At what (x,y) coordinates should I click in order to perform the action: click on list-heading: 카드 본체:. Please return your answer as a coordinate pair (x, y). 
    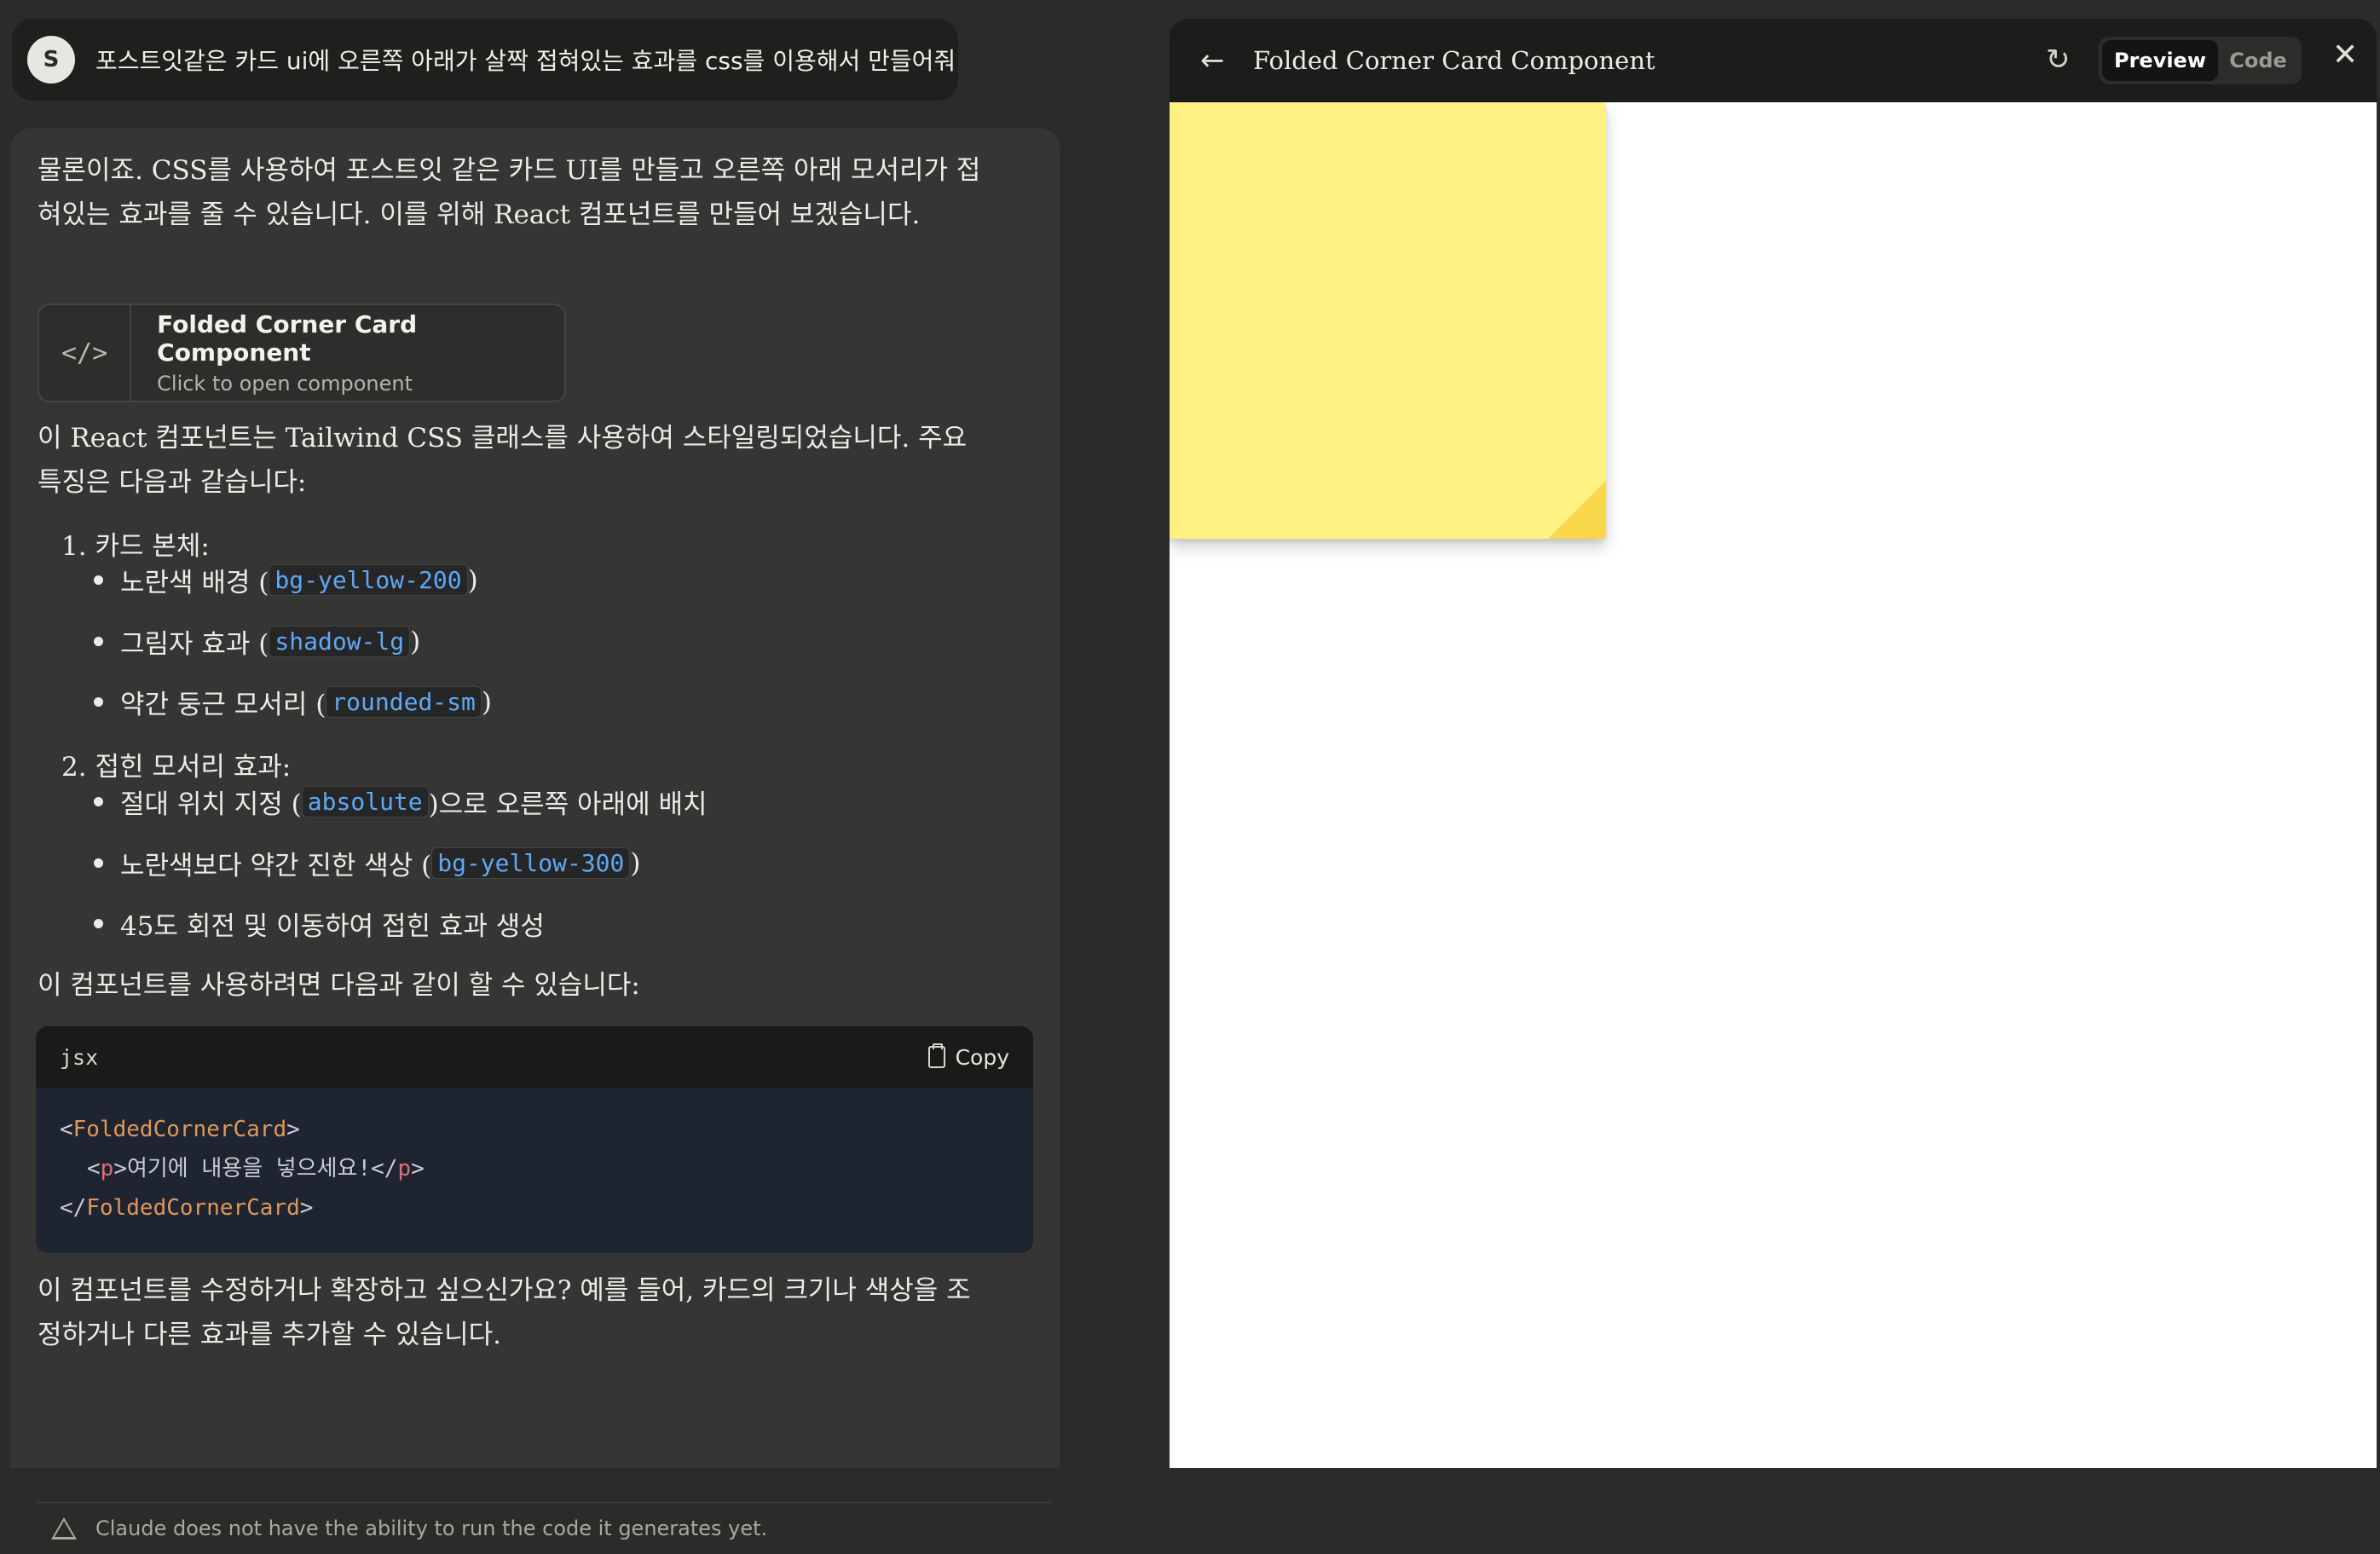
    Looking at the image, I should click on (152, 546).